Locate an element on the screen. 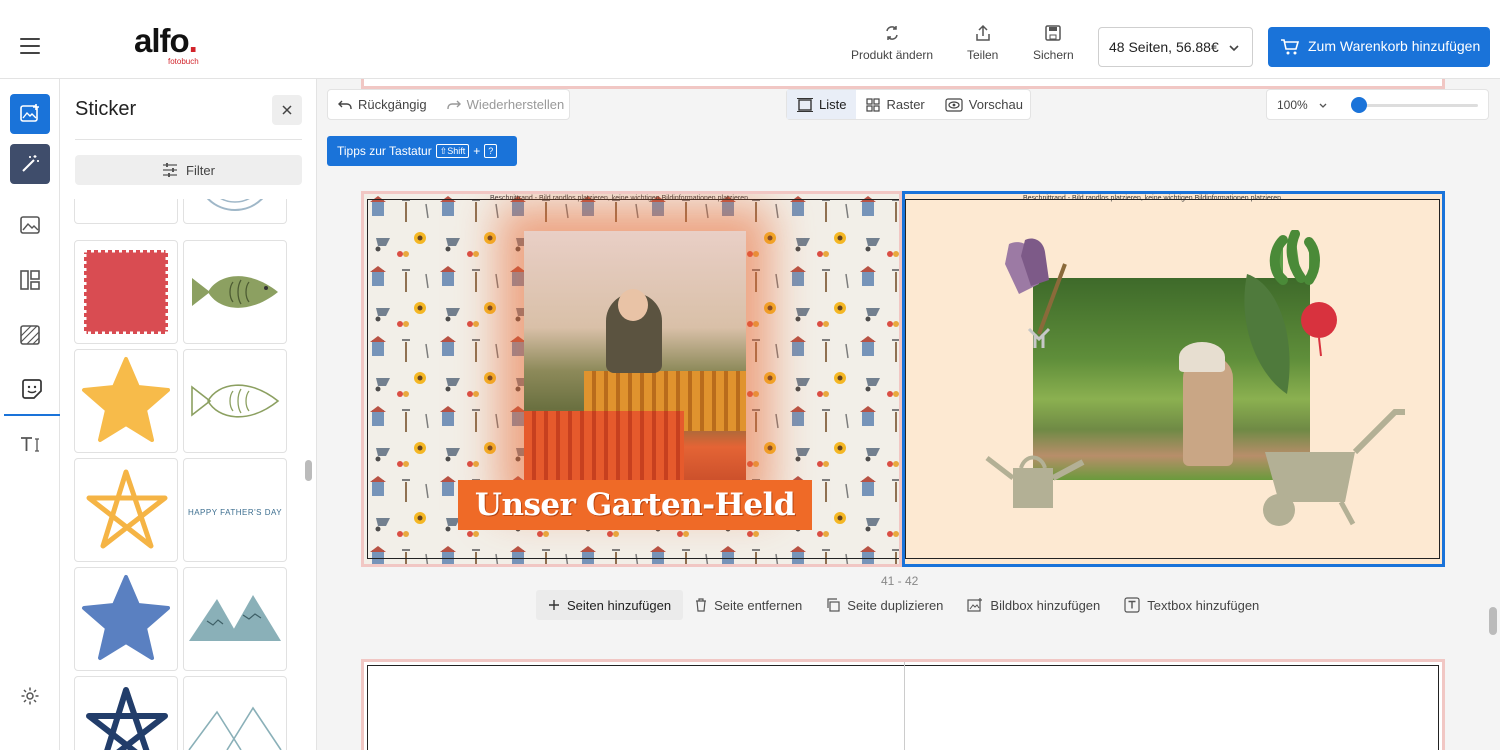 This screenshot has height=750, width=1500. sticker-red-stamp is located at coordinates (126, 292).